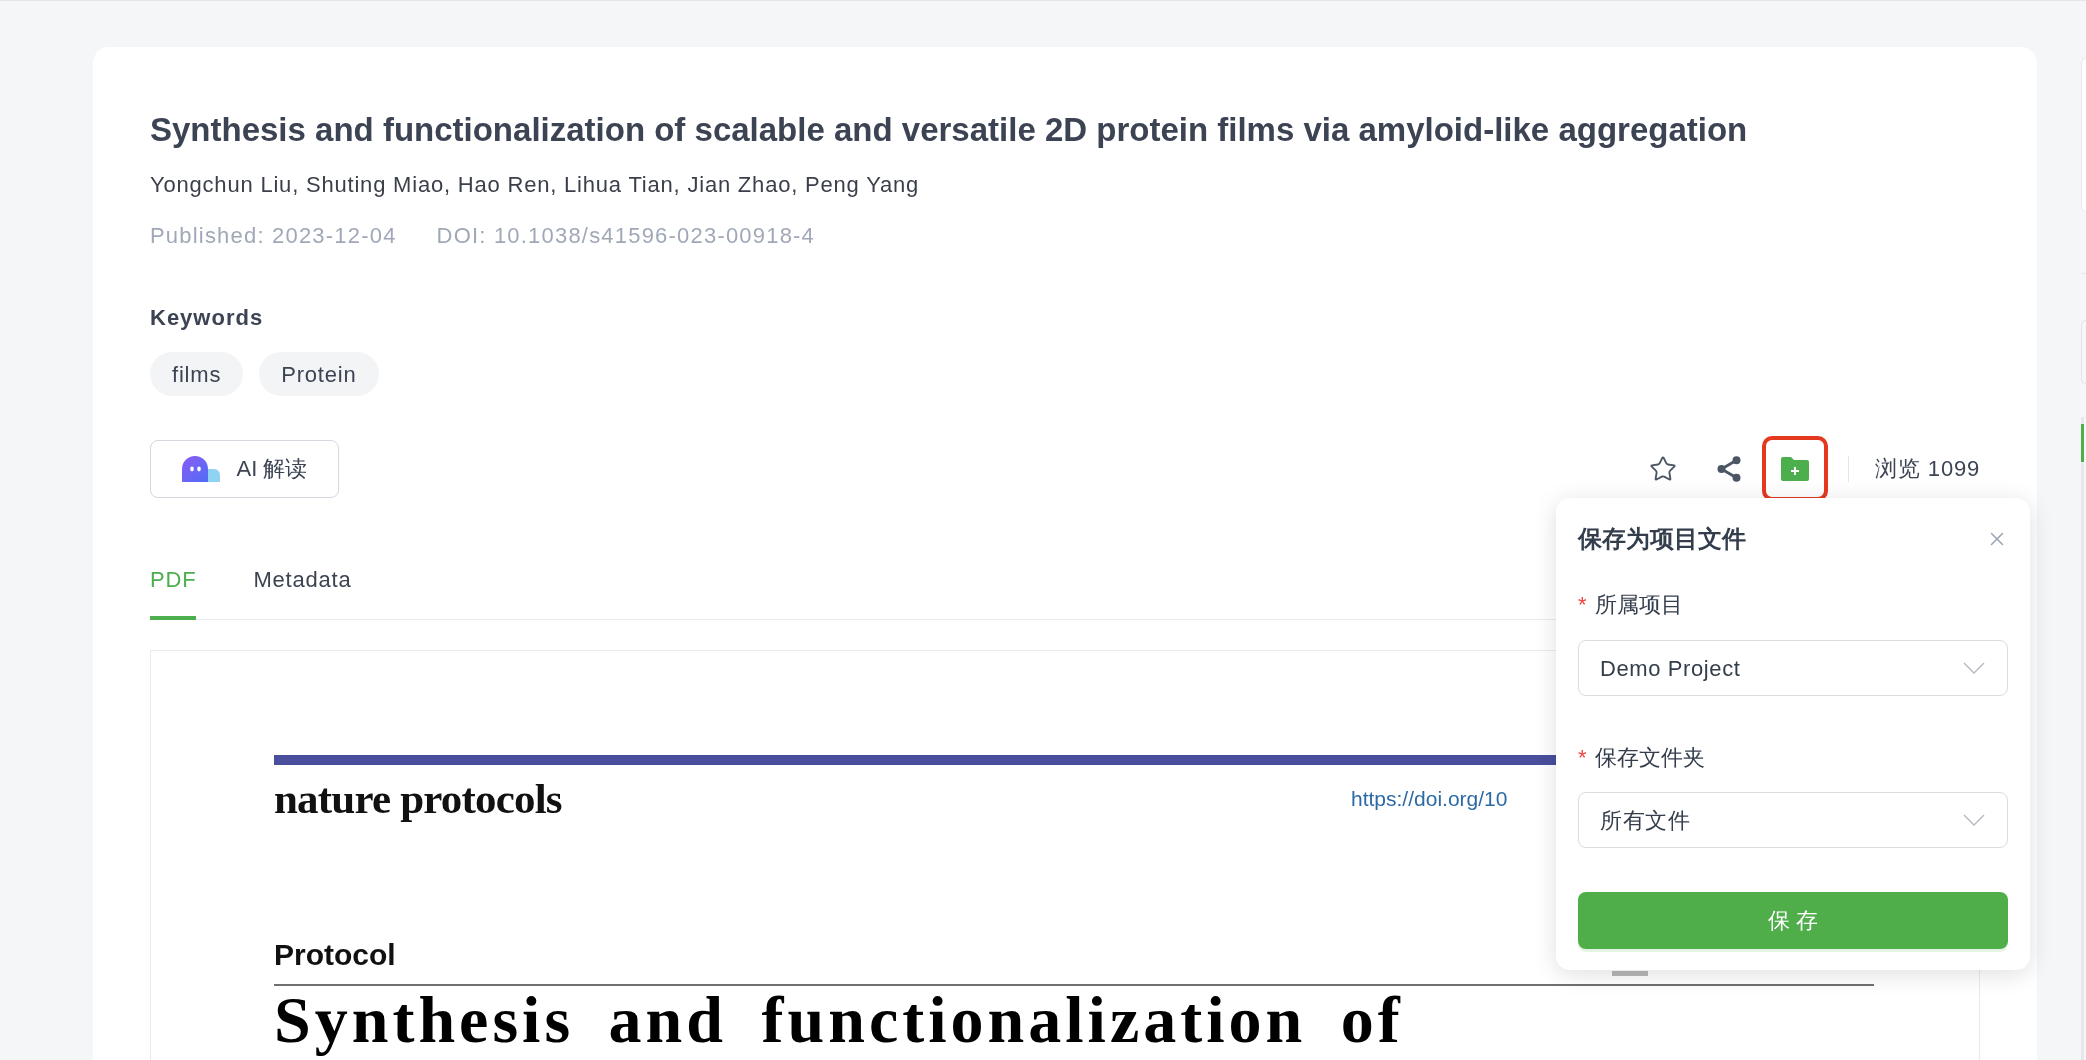  What do you see at coordinates (418, 798) in the screenshot?
I see `journal-name: nature protocols` at bounding box center [418, 798].